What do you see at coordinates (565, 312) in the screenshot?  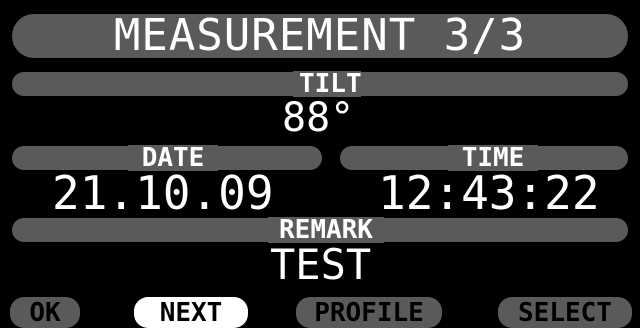 I see `select-softkey: SELECT` at bounding box center [565, 312].